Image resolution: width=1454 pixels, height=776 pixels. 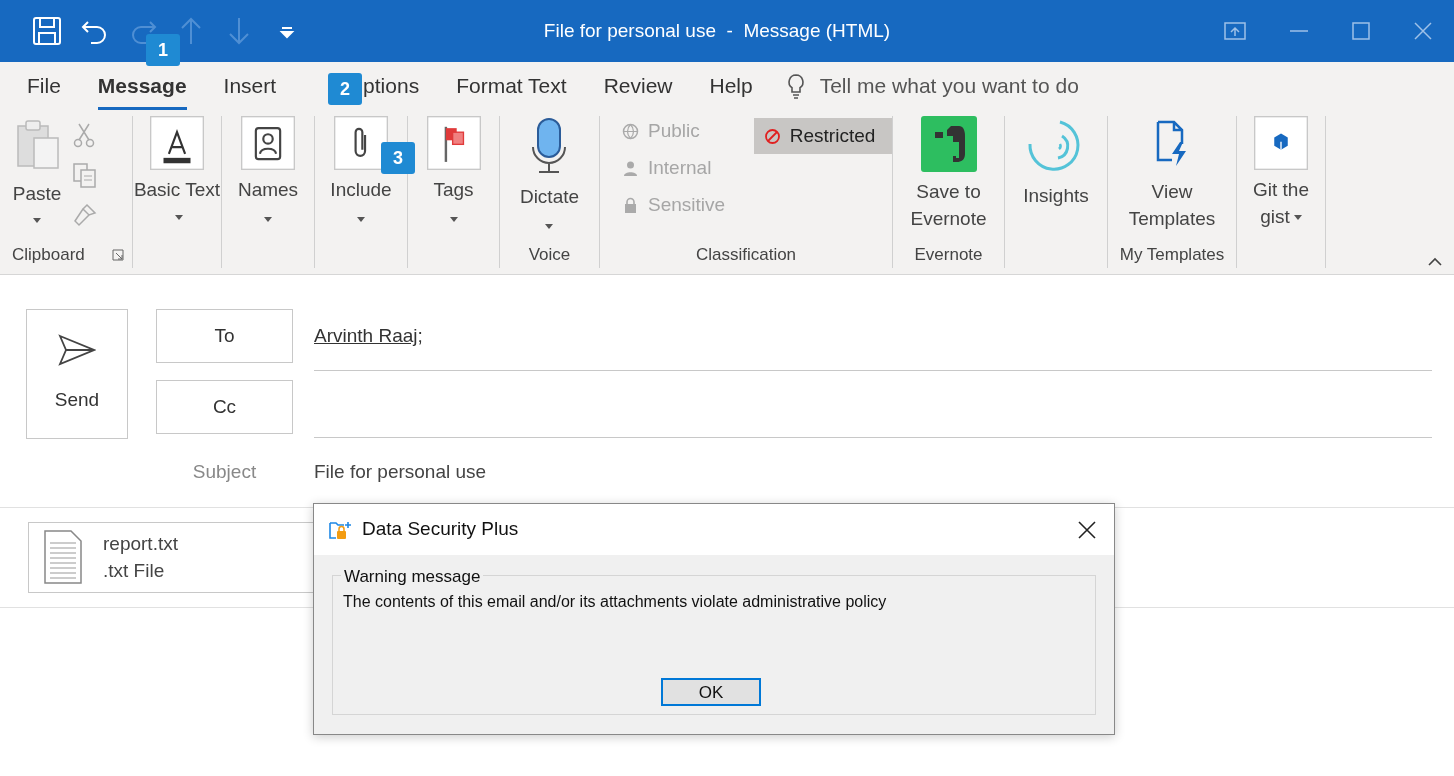 What do you see at coordinates (615, 602) in the screenshot?
I see `warning-message: The contents of this email and/or its attachments violate administrative policy` at bounding box center [615, 602].